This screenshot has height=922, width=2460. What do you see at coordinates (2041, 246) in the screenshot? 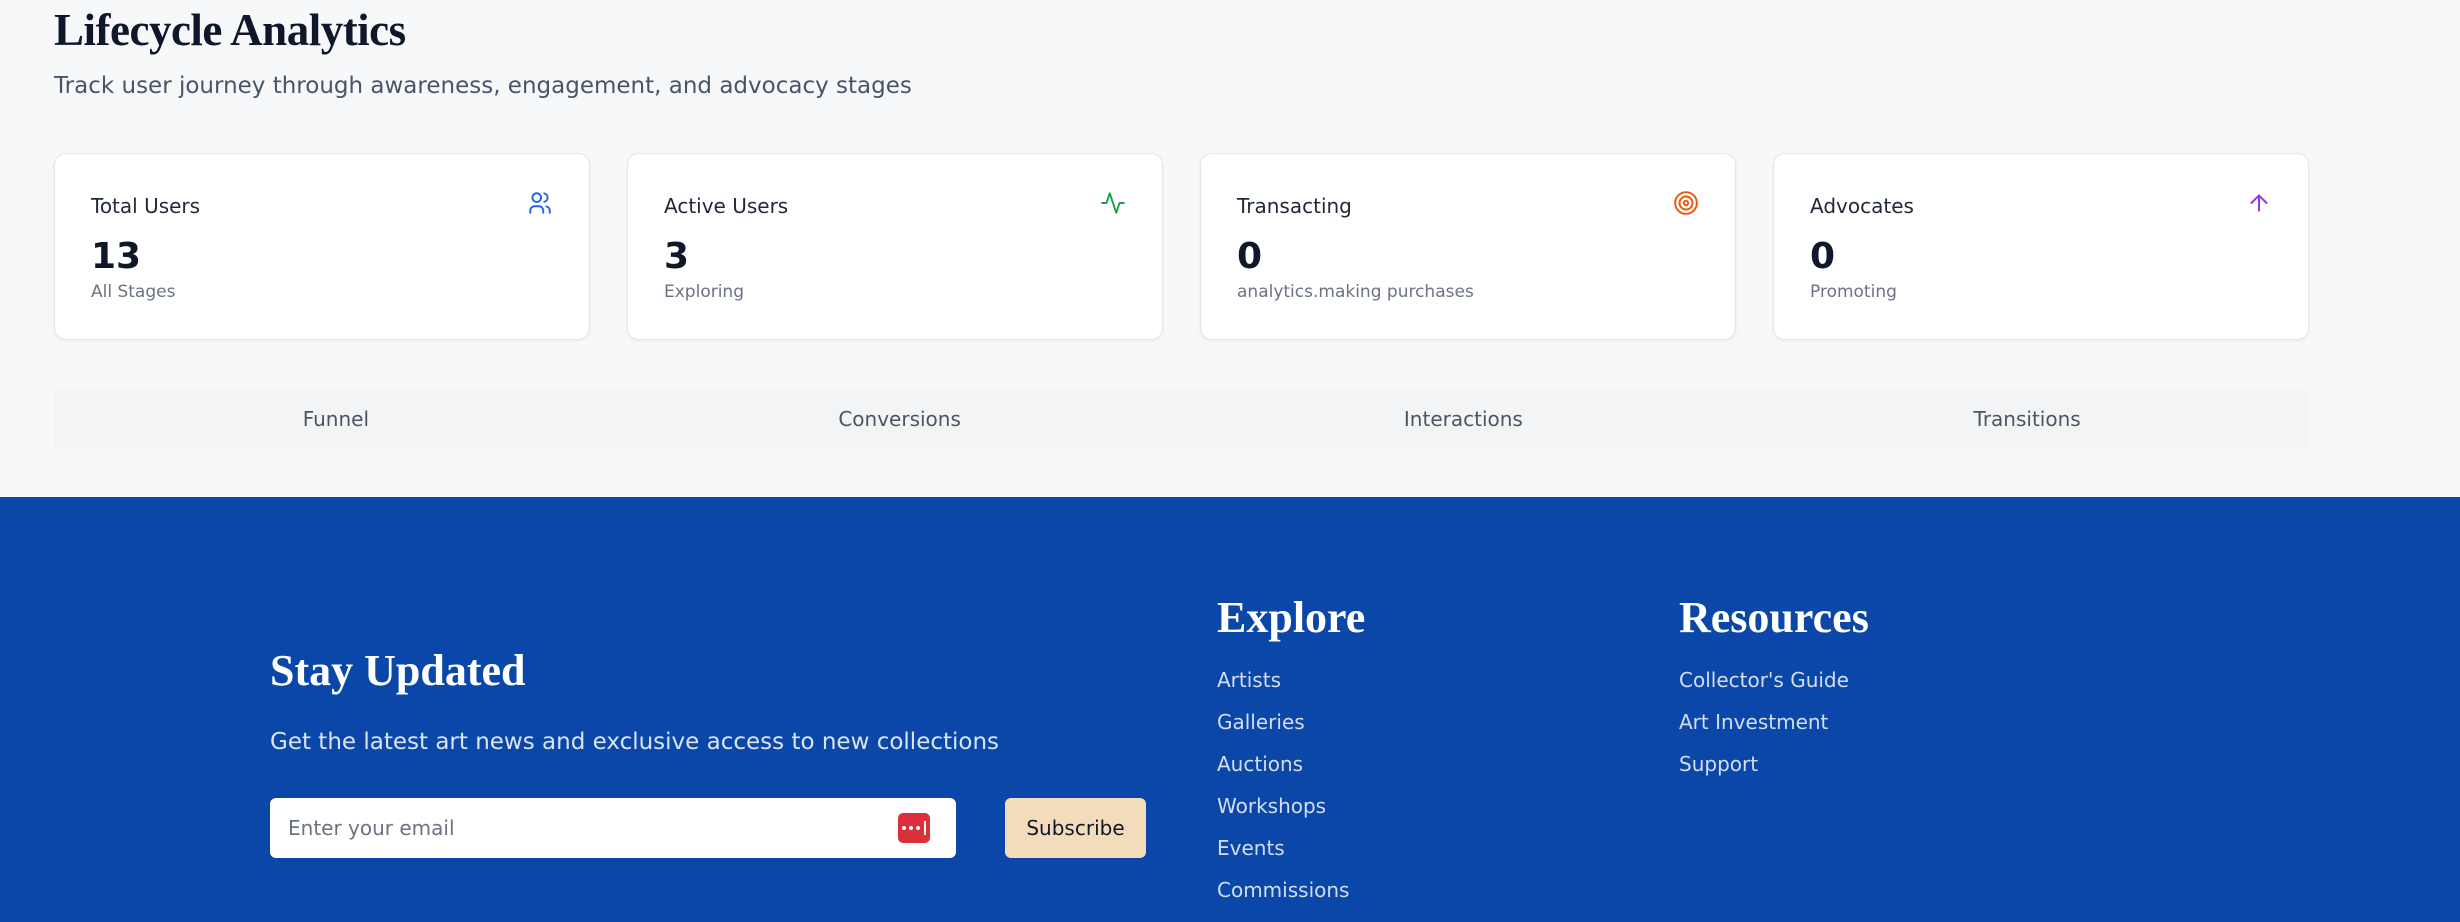
I see `stat-card-advocates: Advocates 0 Promoting` at bounding box center [2041, 246].